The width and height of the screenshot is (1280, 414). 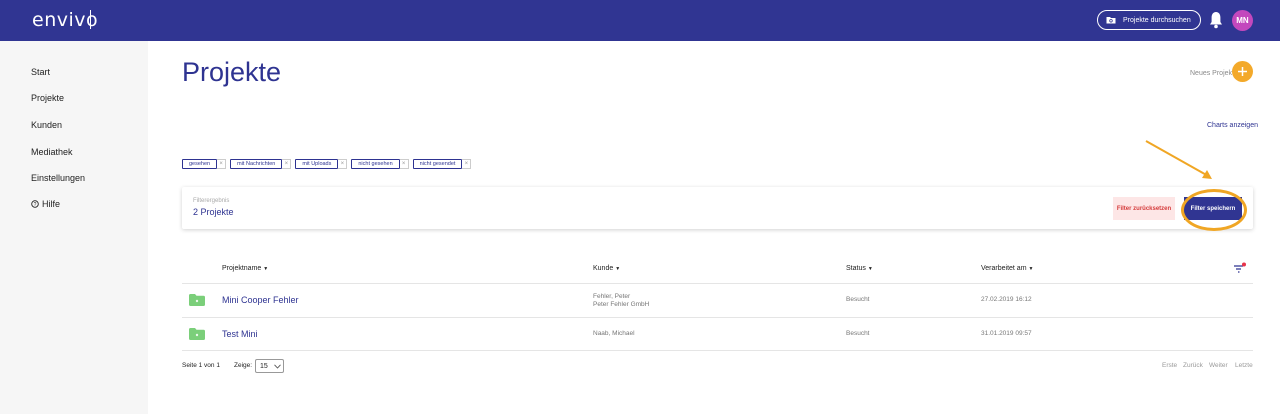 I want to click on table-filter-icon, so click(x=1240, y=268).